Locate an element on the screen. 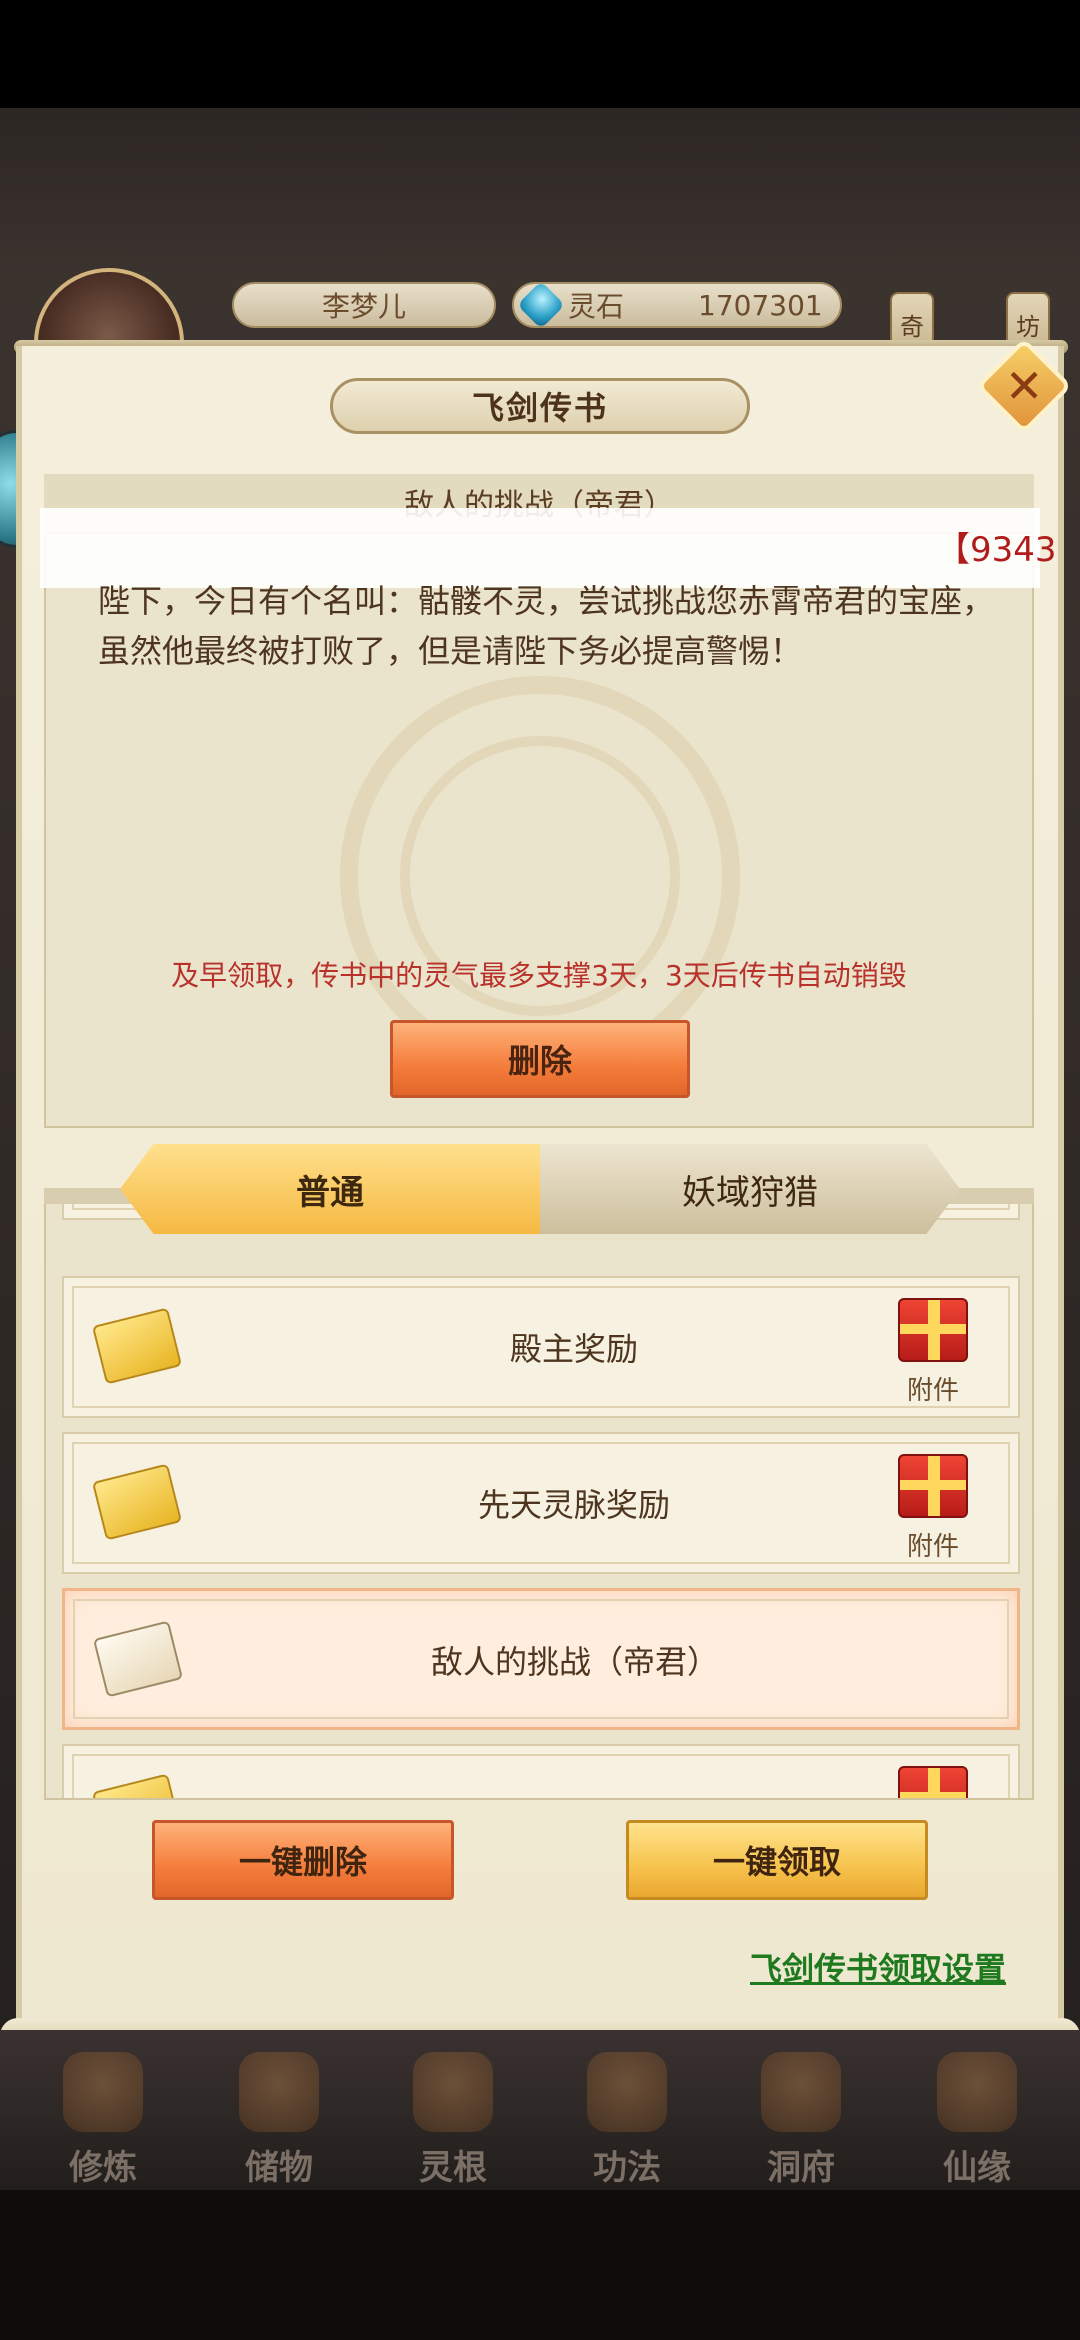 This screenshot has width=1080, height=2340. nav-label: 功法 is located at coordinates (627, 2168).